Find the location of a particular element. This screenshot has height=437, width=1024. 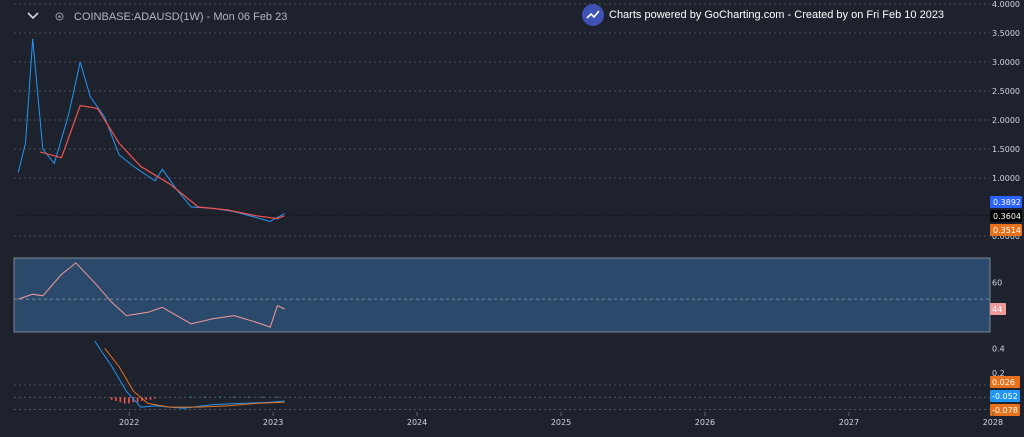

macd-tag-label: -0.078 is located at coordinates (1005, 410).